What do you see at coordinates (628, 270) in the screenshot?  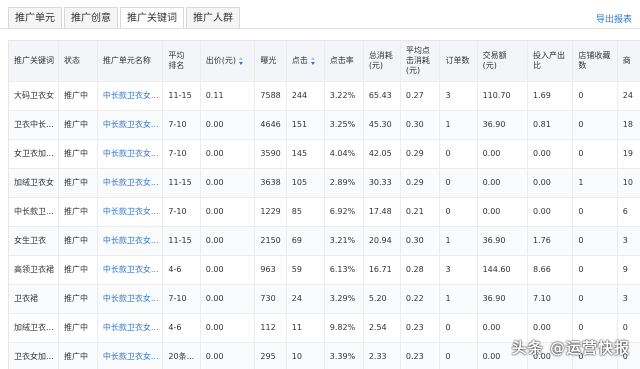 I see `cell-more: 9` at bounding box center [628, 270].